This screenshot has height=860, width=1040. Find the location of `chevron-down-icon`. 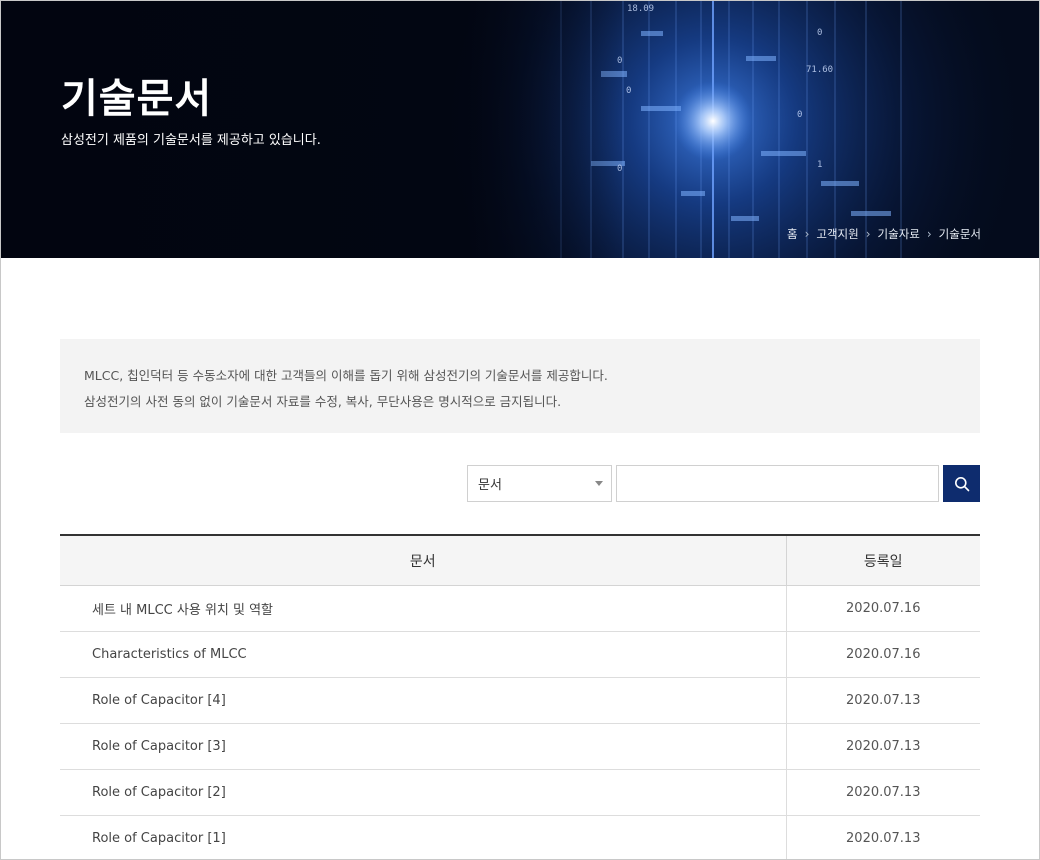

chevron-down-icon is located at coordinates (599, 483).